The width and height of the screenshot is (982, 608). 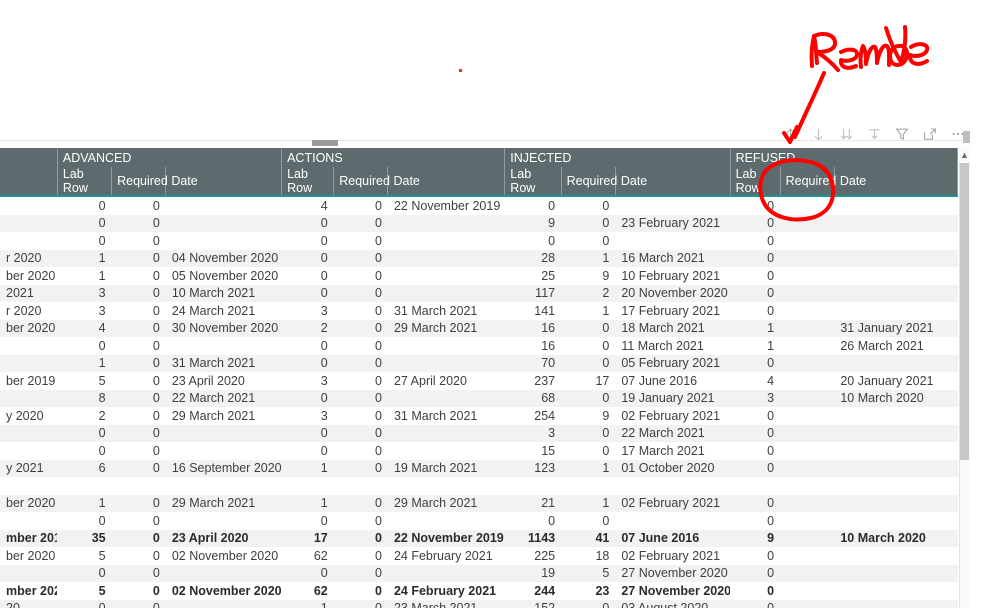 What do you see at coordinates (533, 223) in the screenshot?
I see `table-cell: 9` at bounding box center [533, 223].